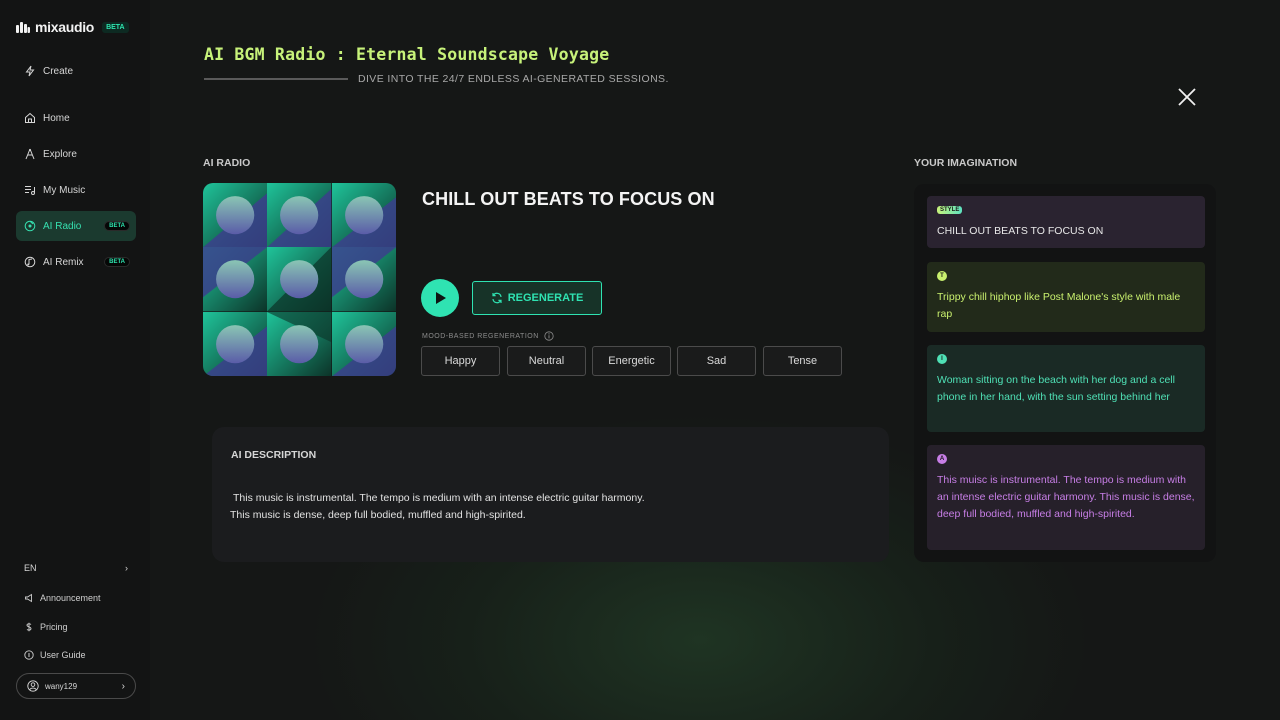 The height and width of the screenshot is (720, 1280). Describe the element at coordinates (497, 298) in the screenshot. I see `refresh-icon` at that location.